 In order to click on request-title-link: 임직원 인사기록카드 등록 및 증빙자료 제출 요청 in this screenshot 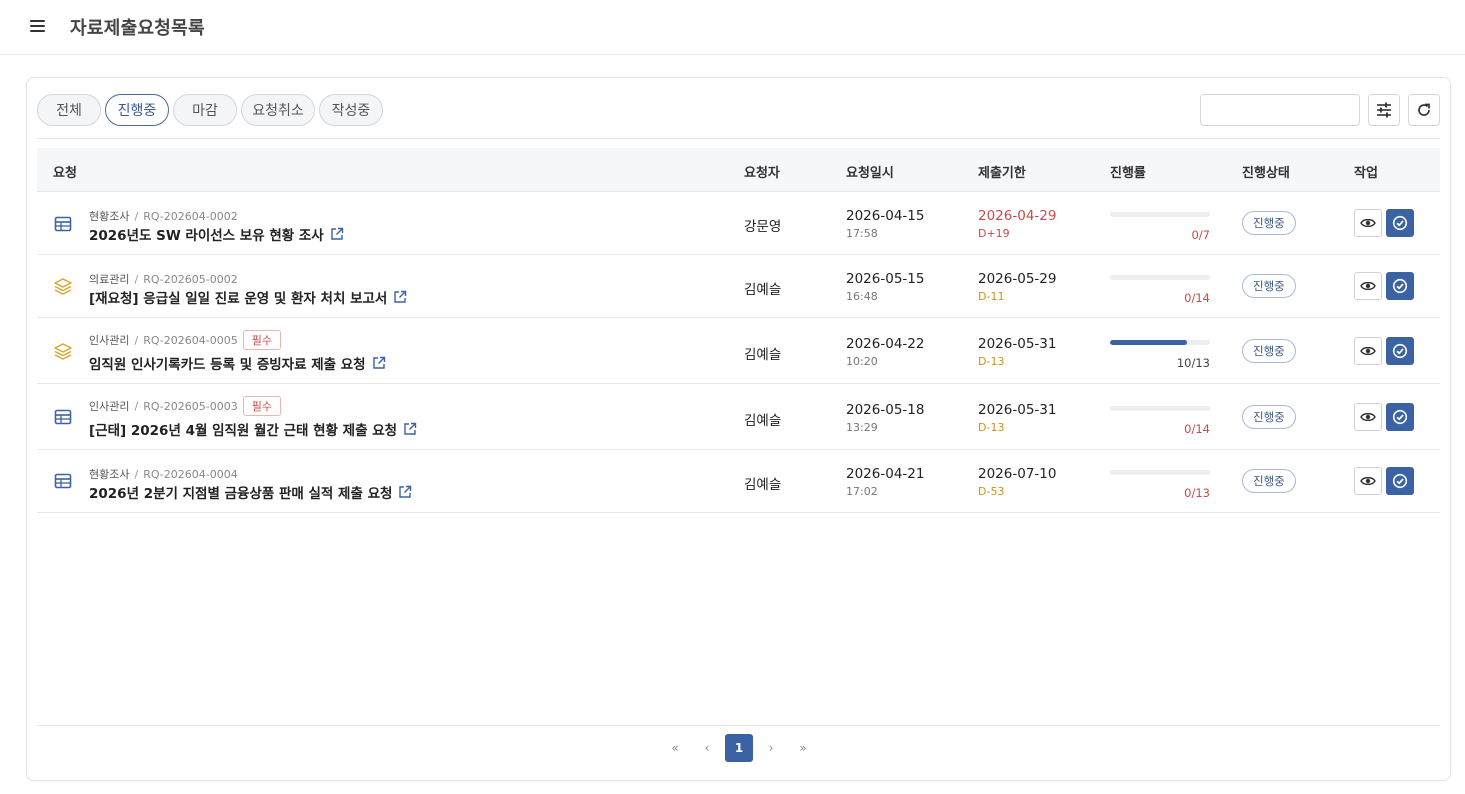, I will do `click(237, 363)`.